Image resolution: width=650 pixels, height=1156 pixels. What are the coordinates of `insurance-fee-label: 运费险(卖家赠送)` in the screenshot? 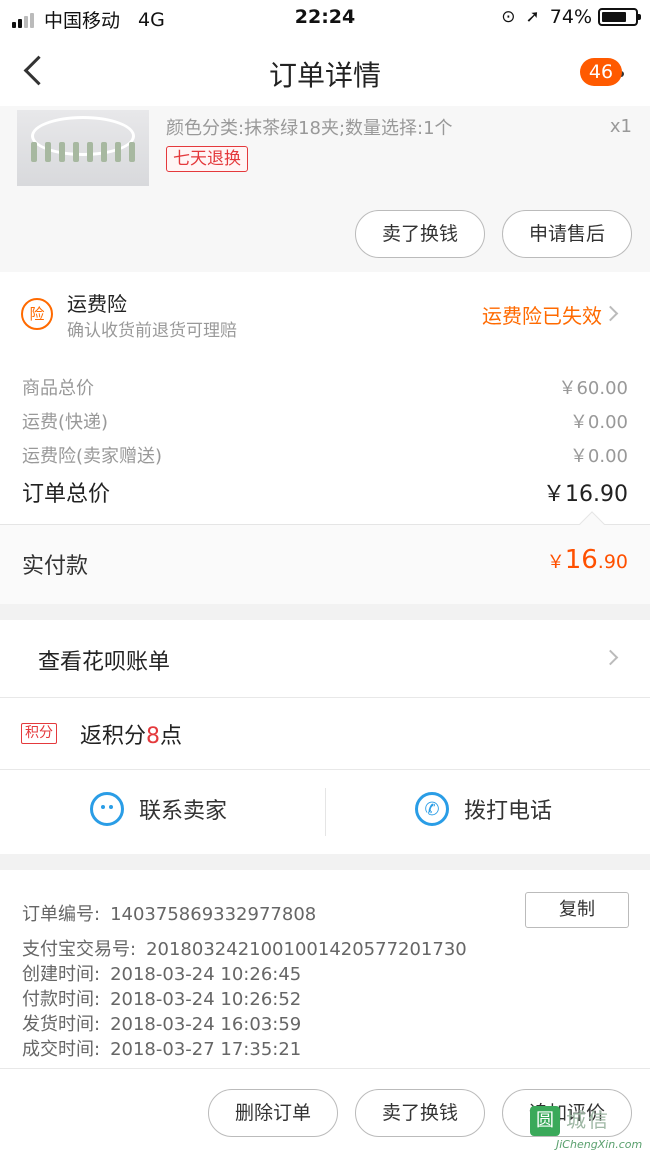 It's located at (92, 456).